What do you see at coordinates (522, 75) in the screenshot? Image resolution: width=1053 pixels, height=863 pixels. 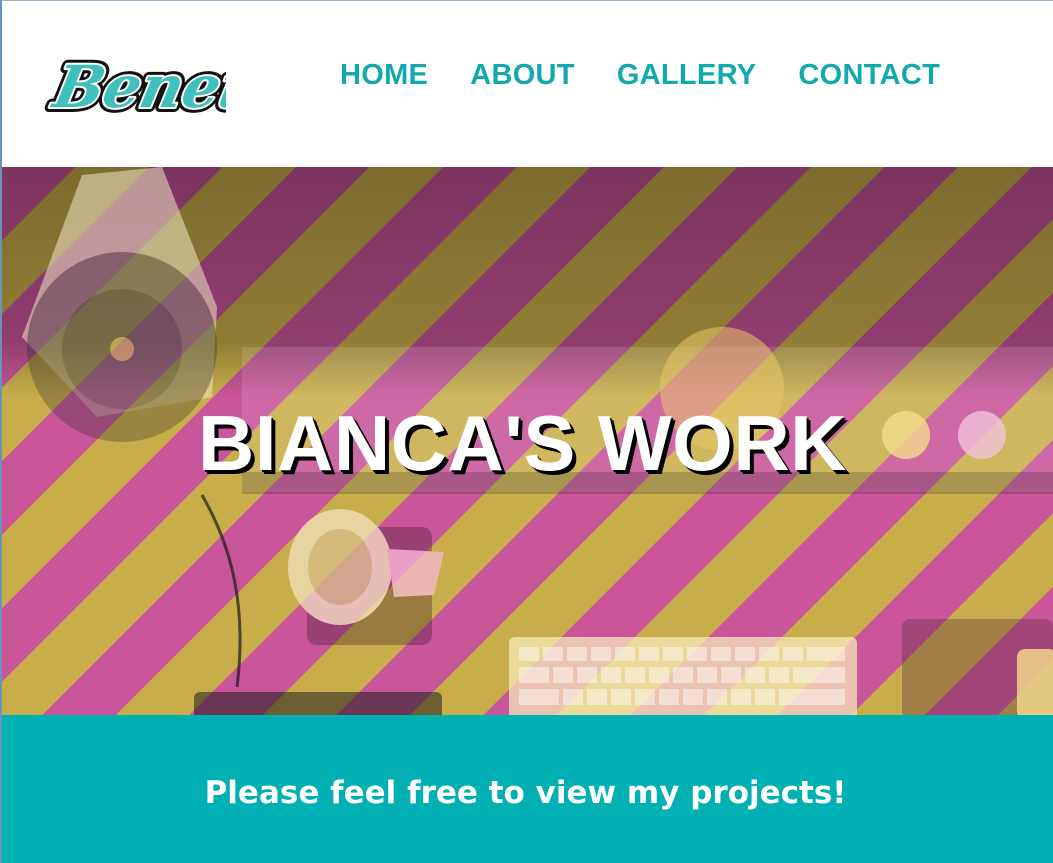 I see `nav-about-link: ABOUT` at bounding box center [522, 75].